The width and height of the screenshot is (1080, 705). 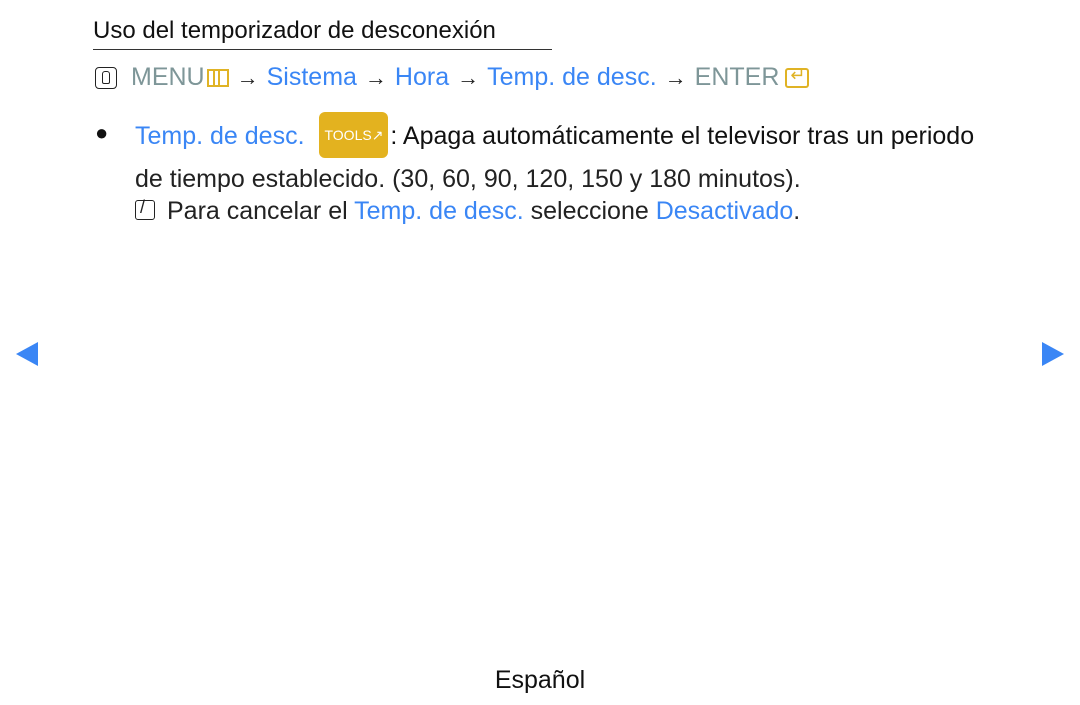 What do you see at coordinates (217, 77) in the screenshot?
I see `menu-icon` at bounding box center [217, 77].